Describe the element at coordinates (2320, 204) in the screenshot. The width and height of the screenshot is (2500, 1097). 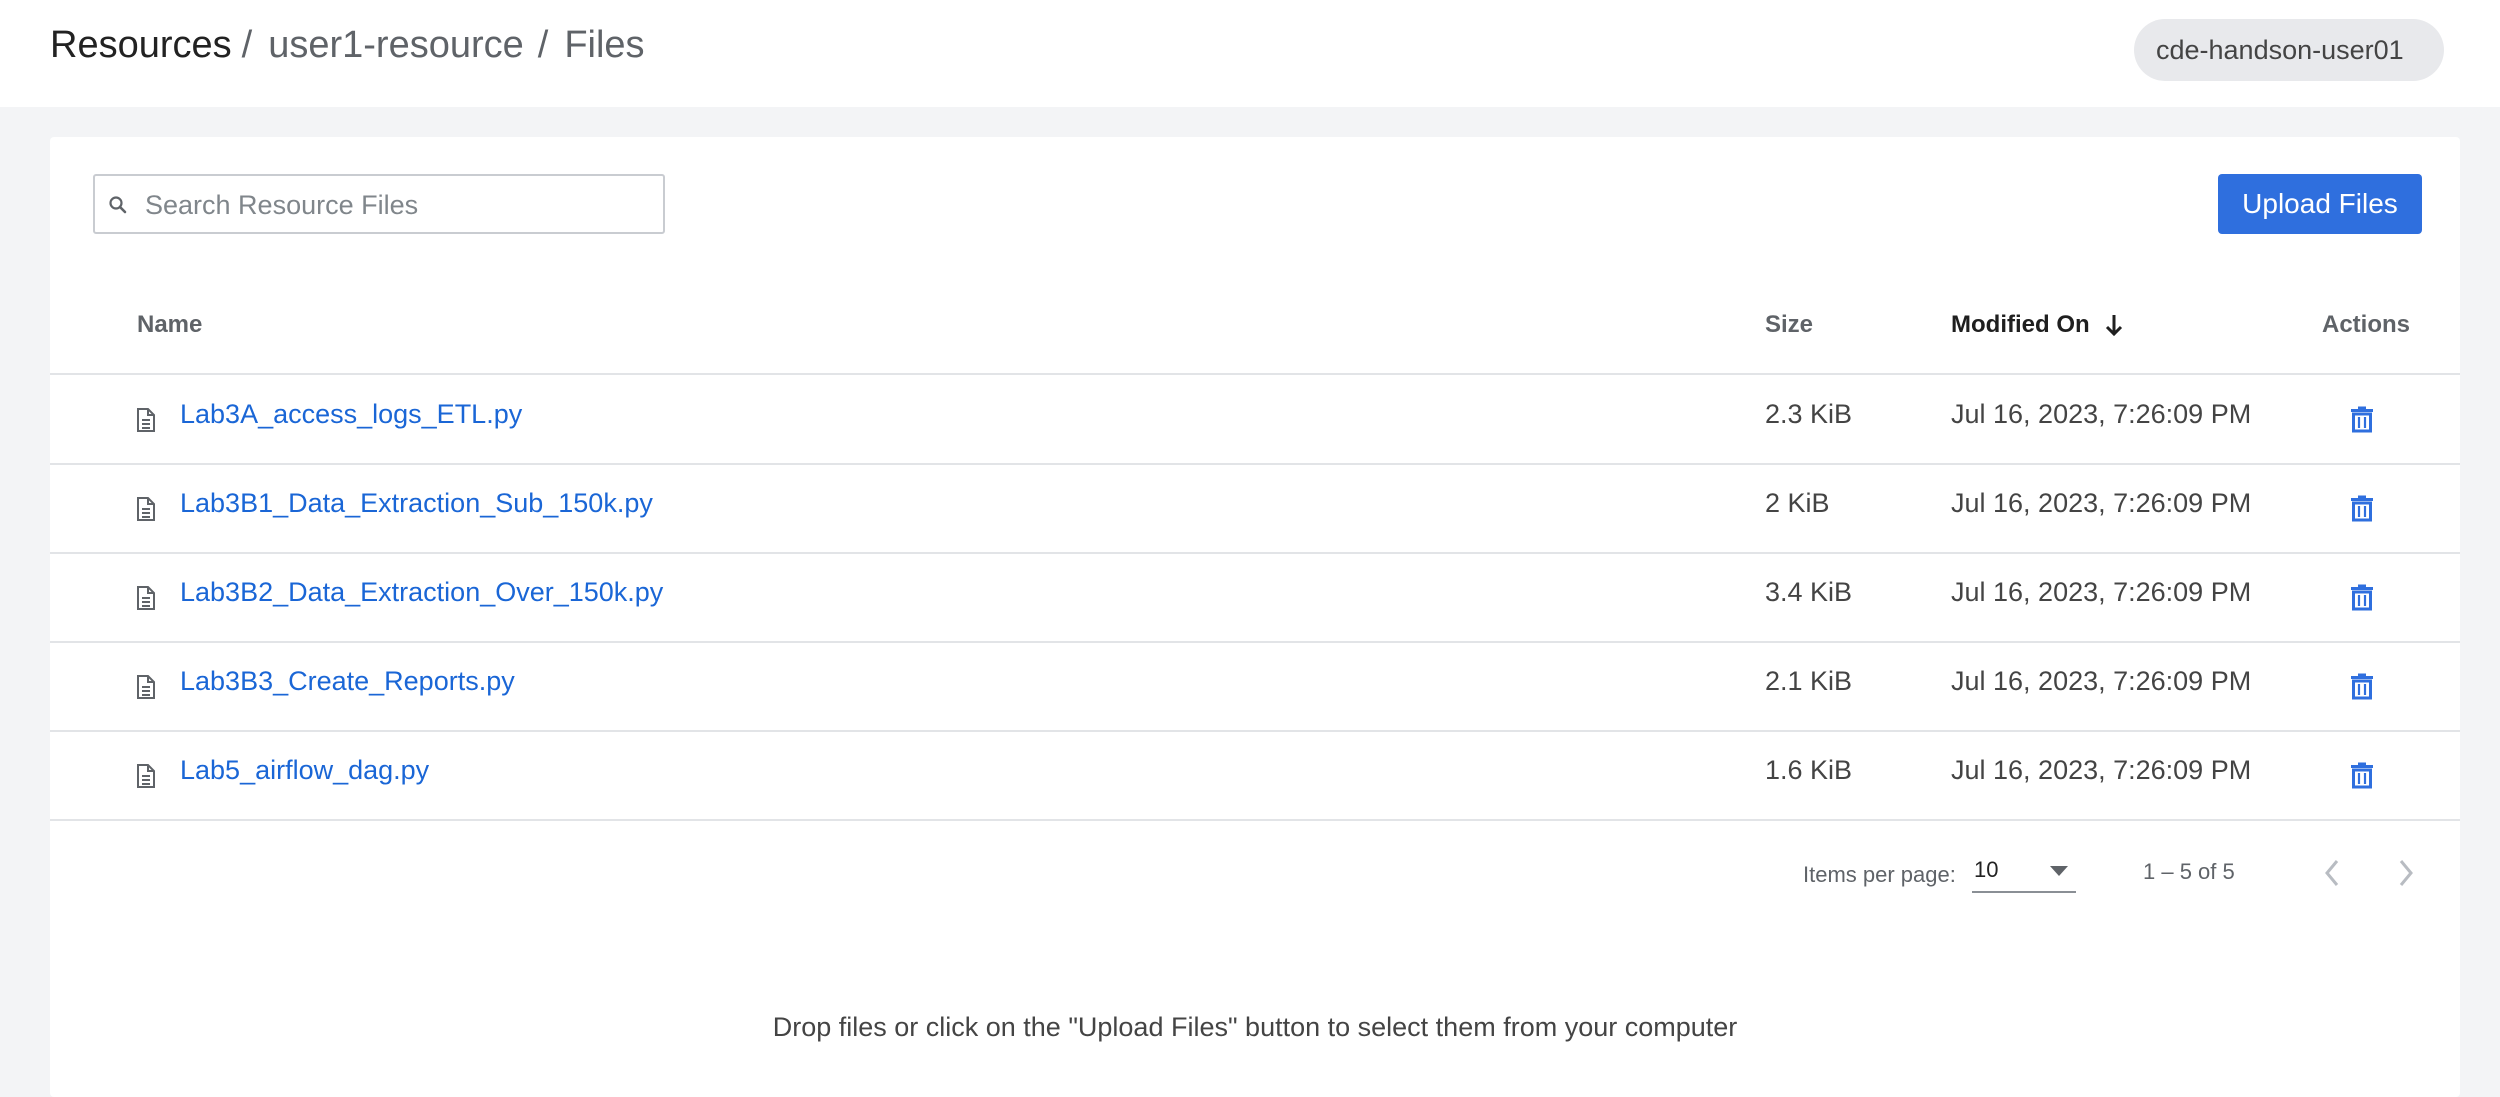
I see `upload-files-button: Upload Files` at that location.